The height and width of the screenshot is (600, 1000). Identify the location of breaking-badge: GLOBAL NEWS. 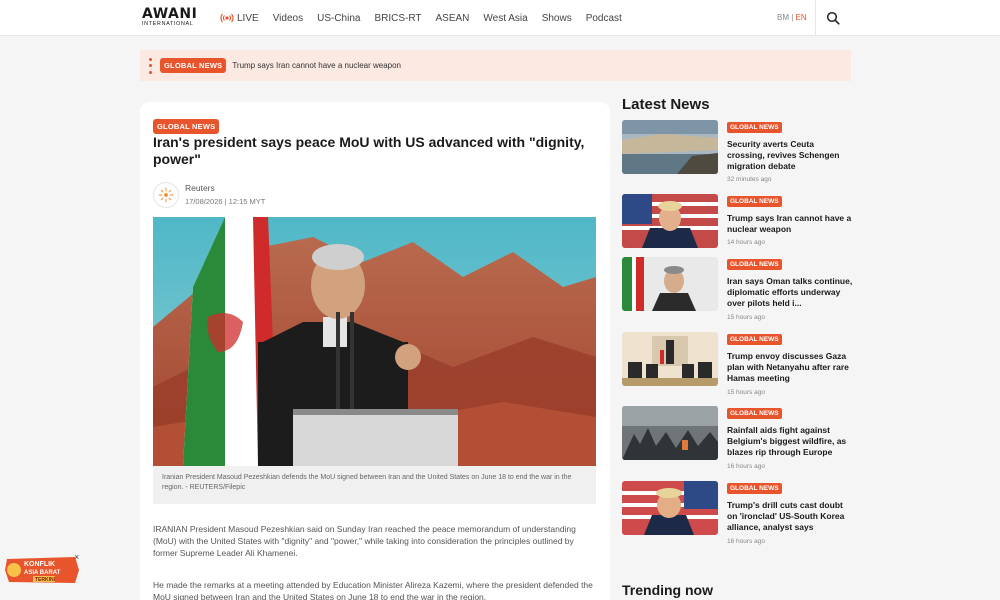
(193, 65).